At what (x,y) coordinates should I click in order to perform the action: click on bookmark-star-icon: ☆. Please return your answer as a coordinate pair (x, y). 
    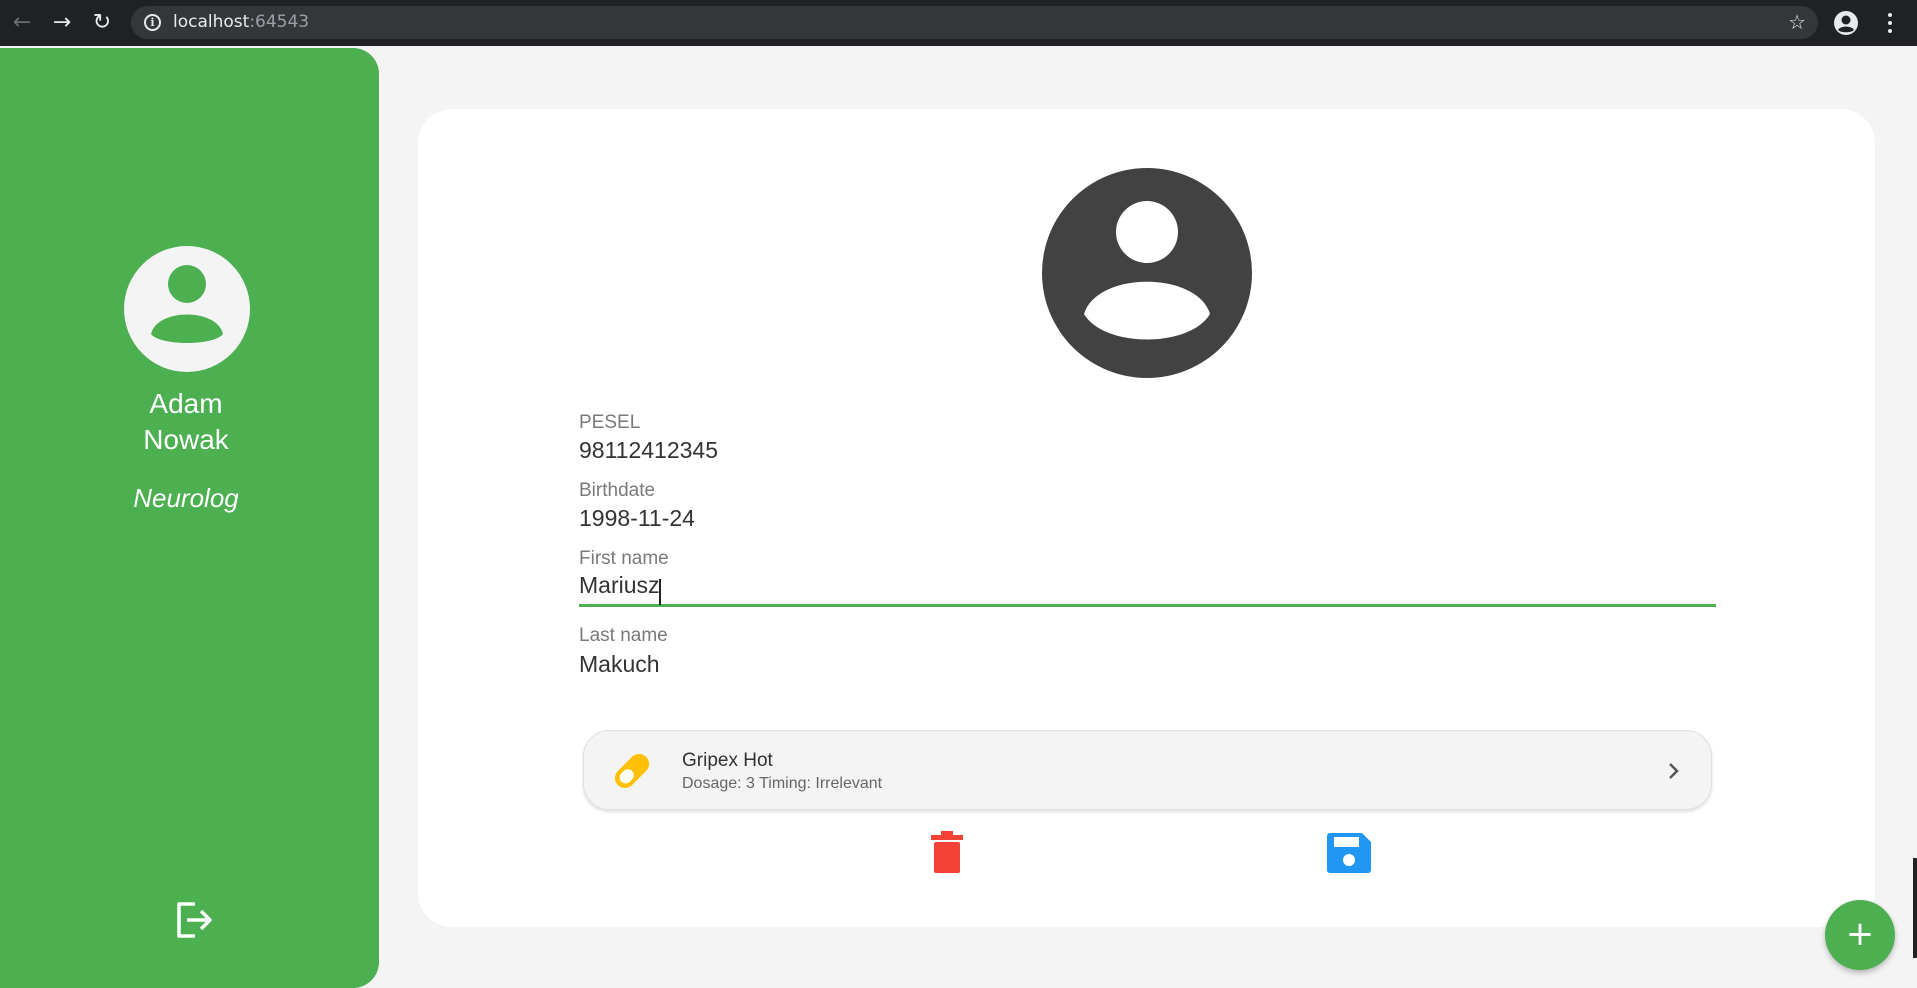
    Looking at the image, I should click on (1797, 22).